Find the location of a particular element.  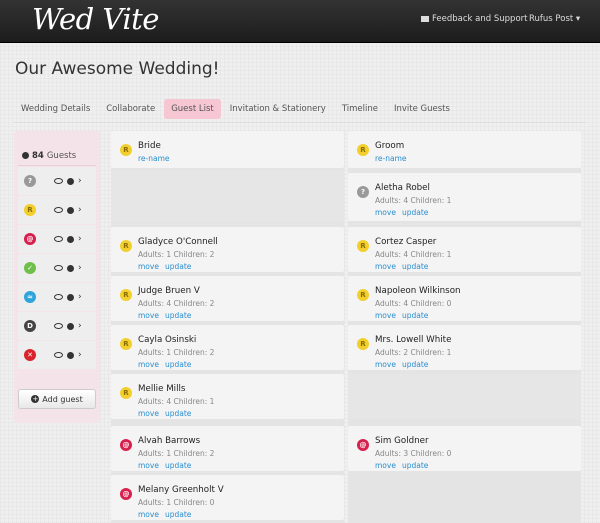

guest-detail: Adults: 3 Children: 0 is located at coordinates (413, 453).